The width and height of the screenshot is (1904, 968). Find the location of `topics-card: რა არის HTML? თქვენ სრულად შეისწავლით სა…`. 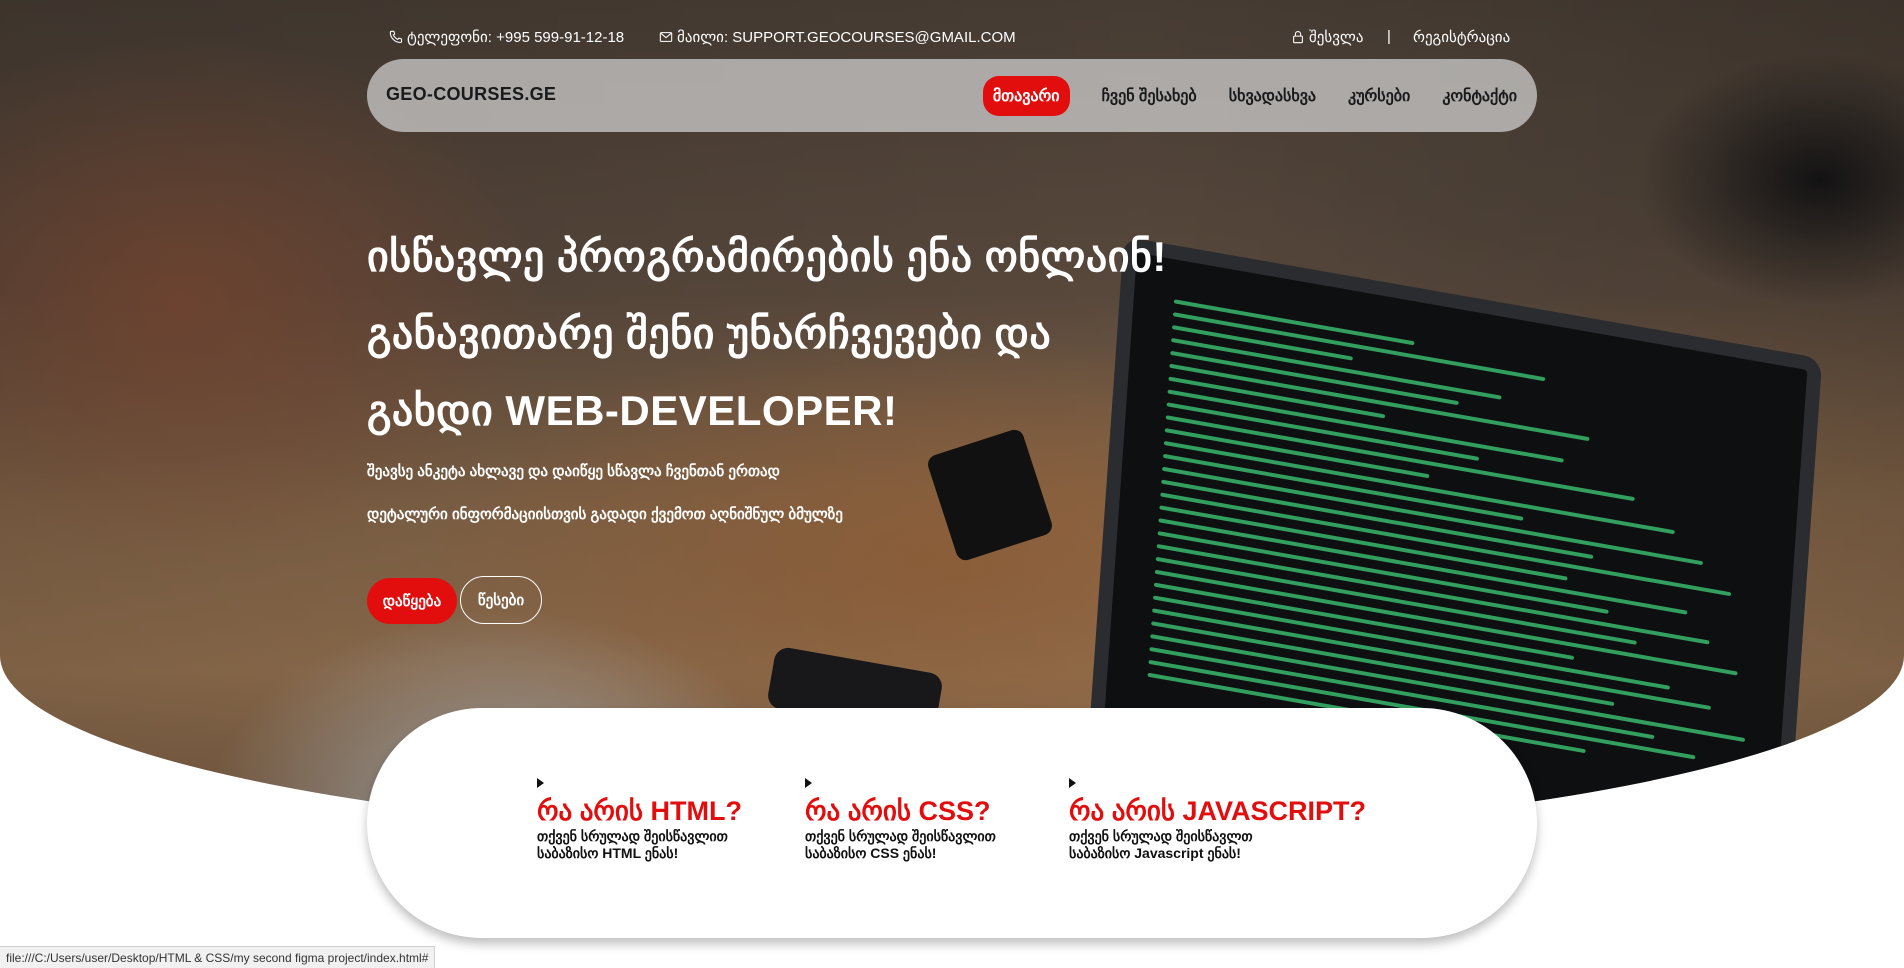

topics-card: რა არის HTML? თქვენ სრულად შეისწავლით სა… is located at coordinates (952, 823).